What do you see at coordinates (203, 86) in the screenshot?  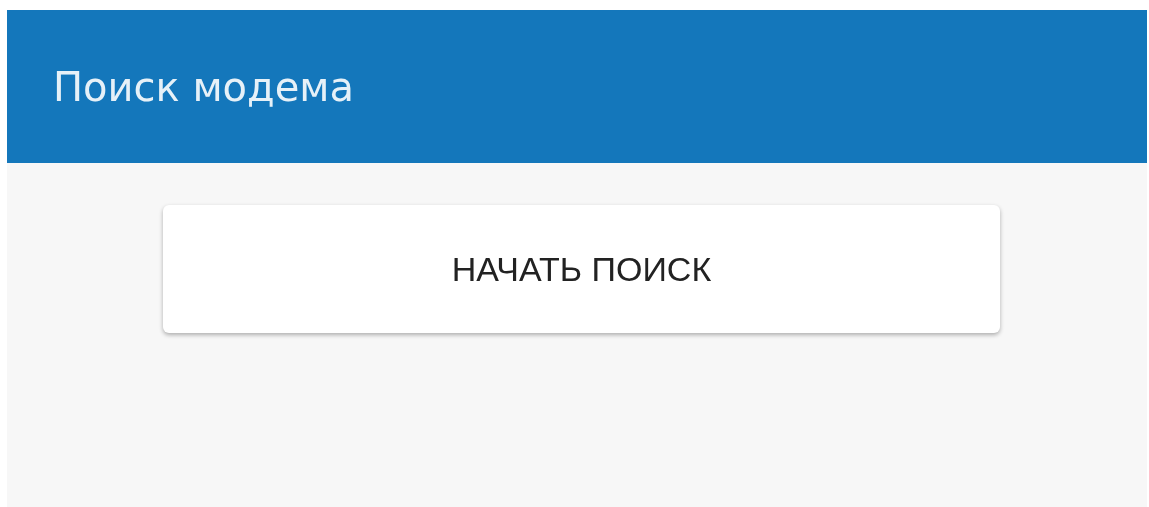 I see `app-bar-title: Поиск модема` at bounding box center [203, 86].